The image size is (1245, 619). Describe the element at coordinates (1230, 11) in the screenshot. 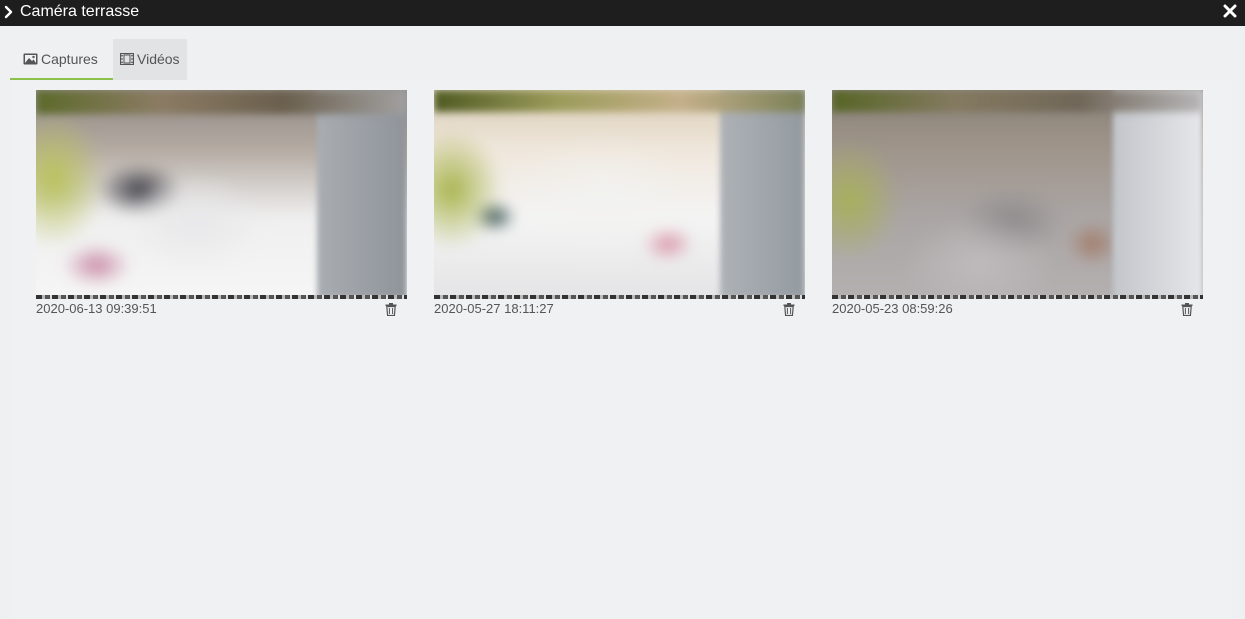

I see `close-icon` at that location.